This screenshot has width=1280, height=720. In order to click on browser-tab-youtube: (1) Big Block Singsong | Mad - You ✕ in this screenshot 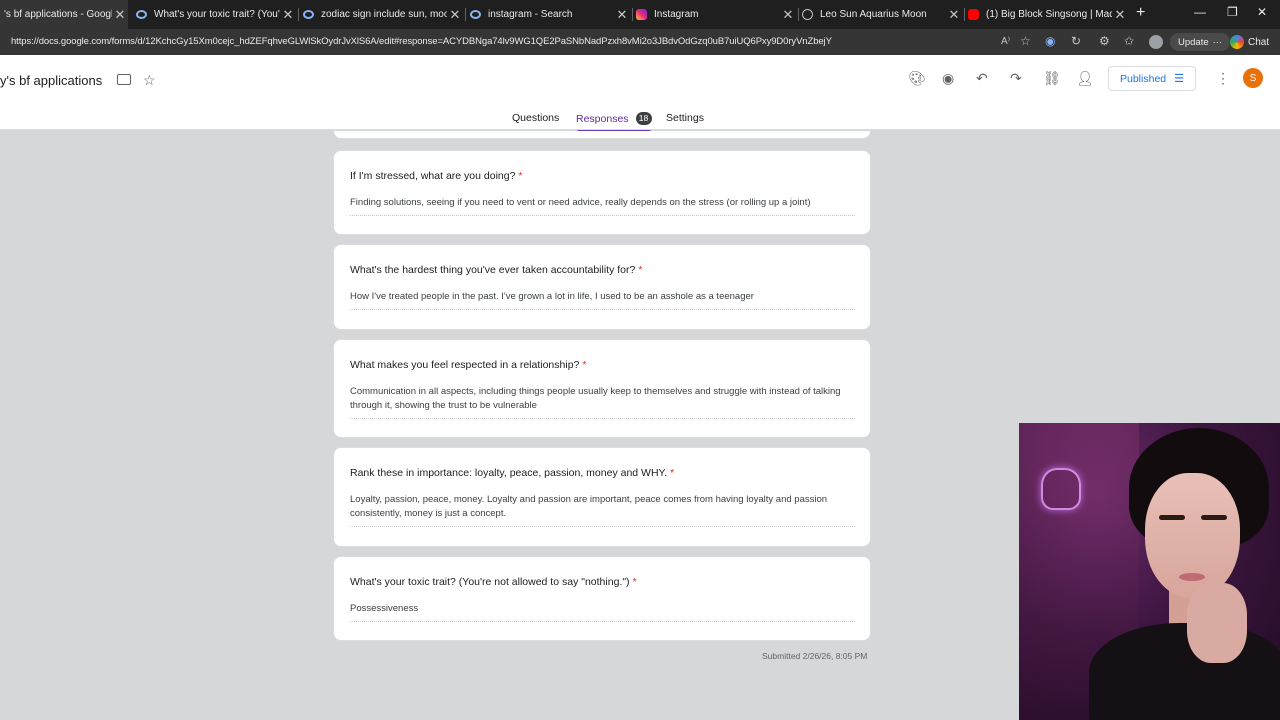, I will do `click(1048, 14)`.